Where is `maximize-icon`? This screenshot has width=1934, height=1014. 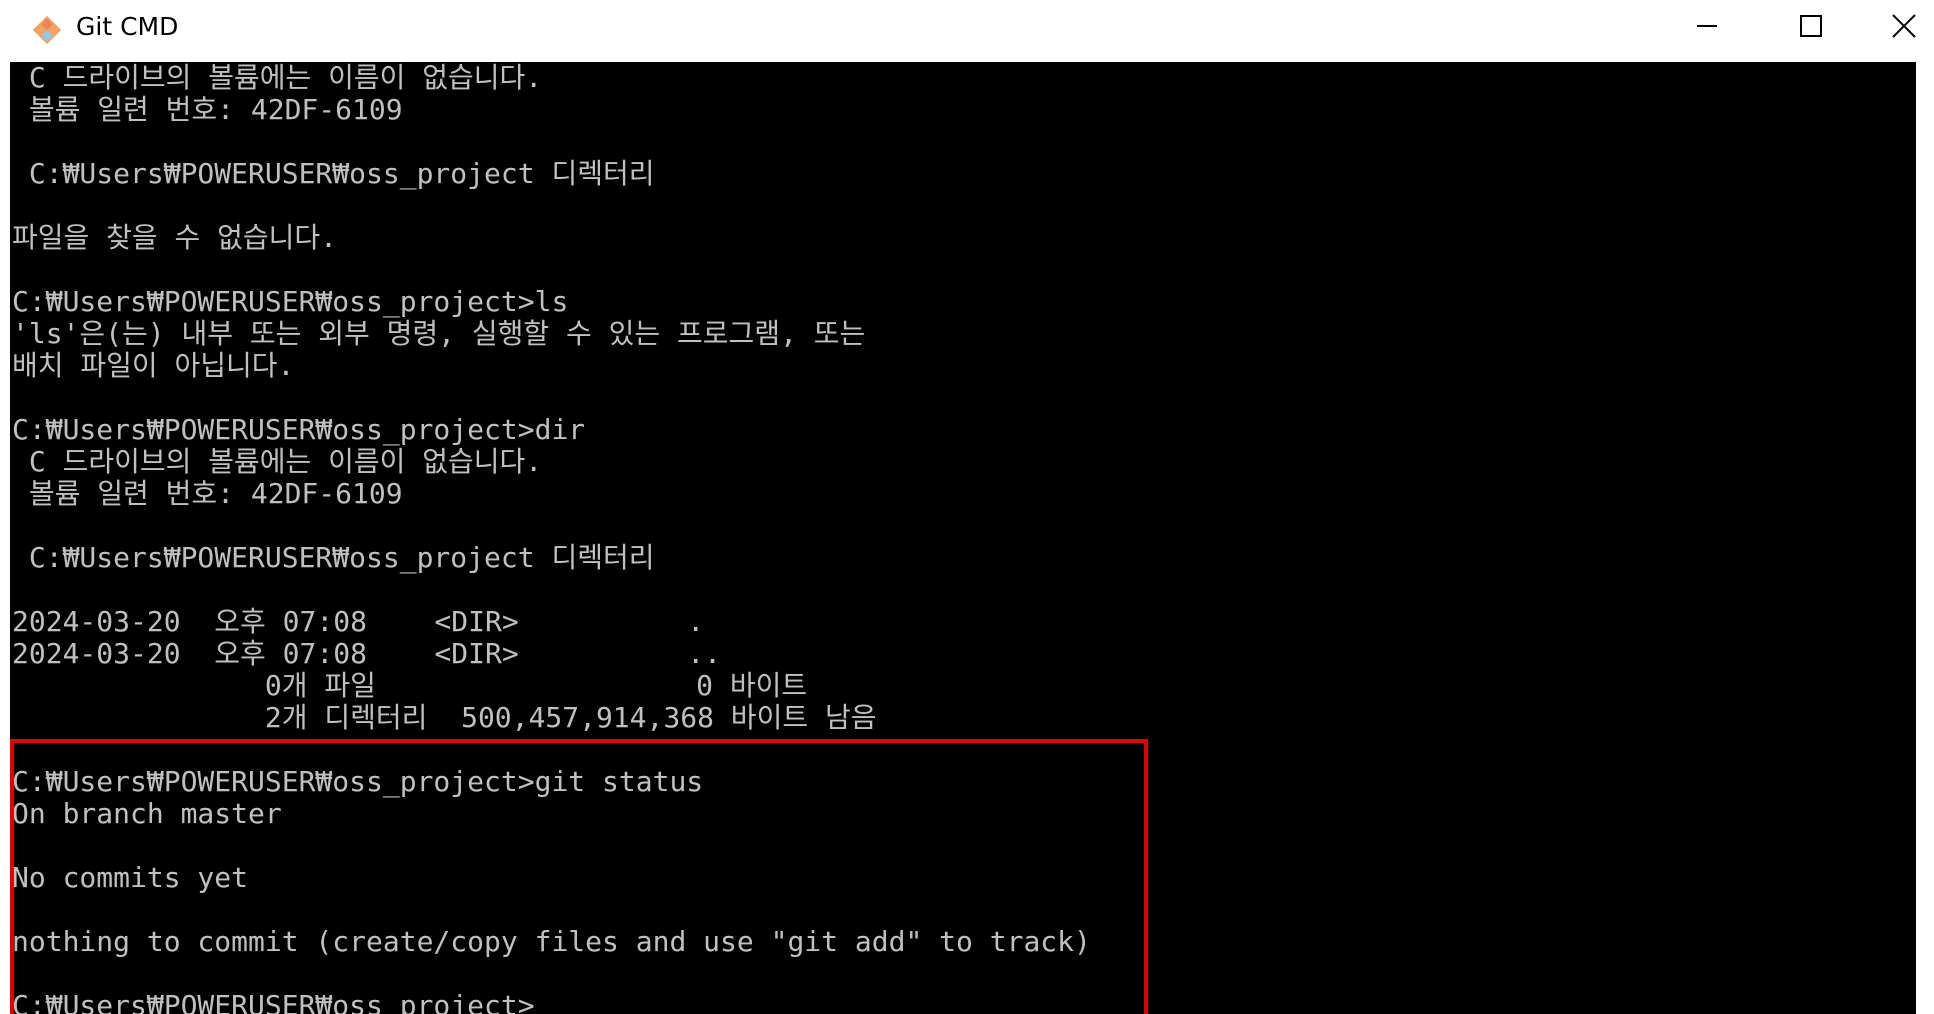
maximize-icon is located at coordinates (1811, 26).